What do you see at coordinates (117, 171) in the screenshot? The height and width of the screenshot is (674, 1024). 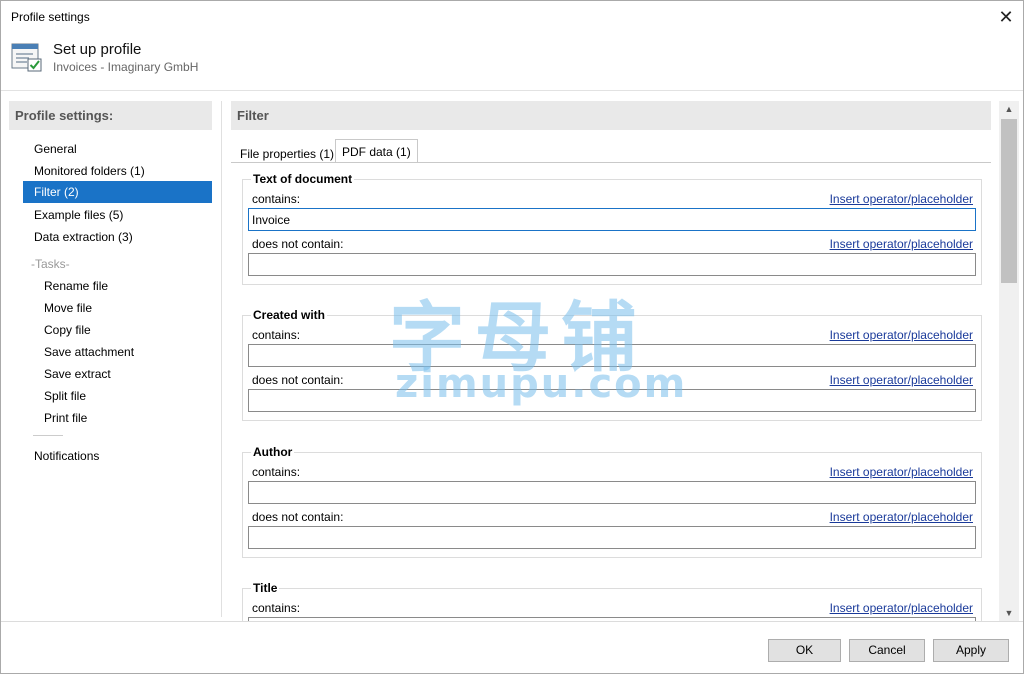 I see `sidebar-item-monitored-folders: Monitored folders (1)` at bounding box center [117, 171].